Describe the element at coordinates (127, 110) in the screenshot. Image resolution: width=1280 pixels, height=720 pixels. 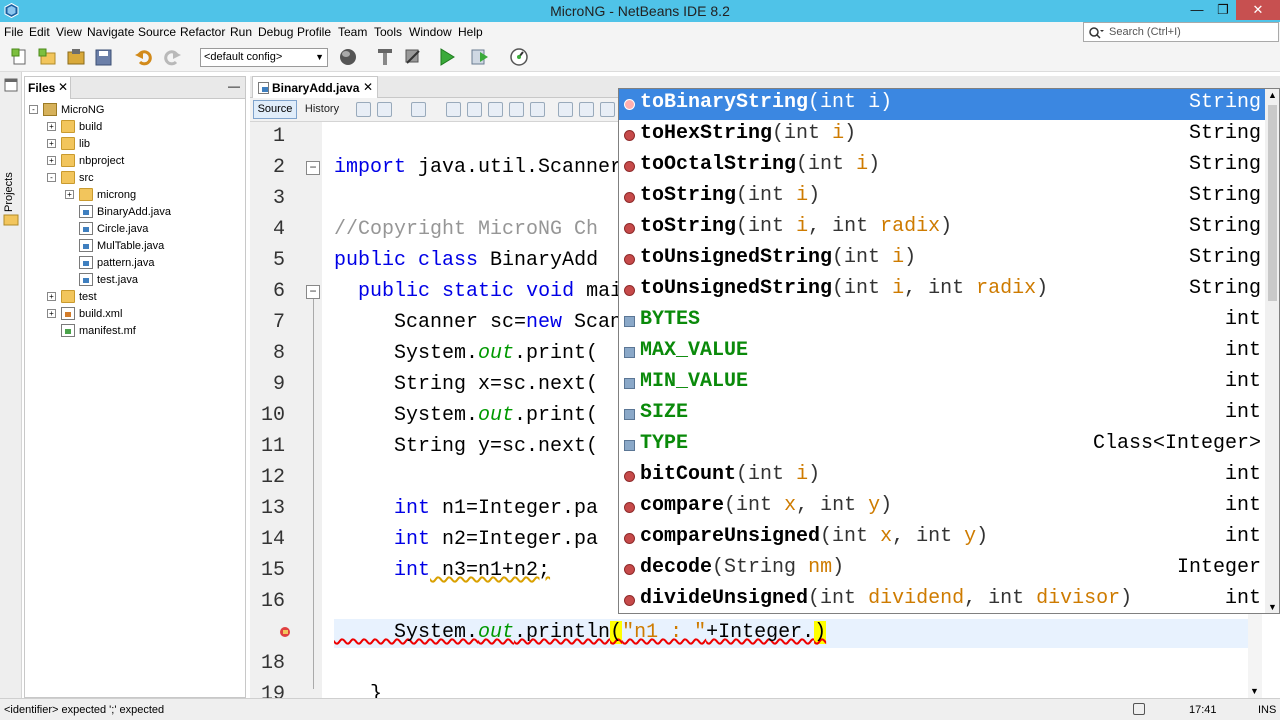
I see `tree-item: - MicroNG` at that location.